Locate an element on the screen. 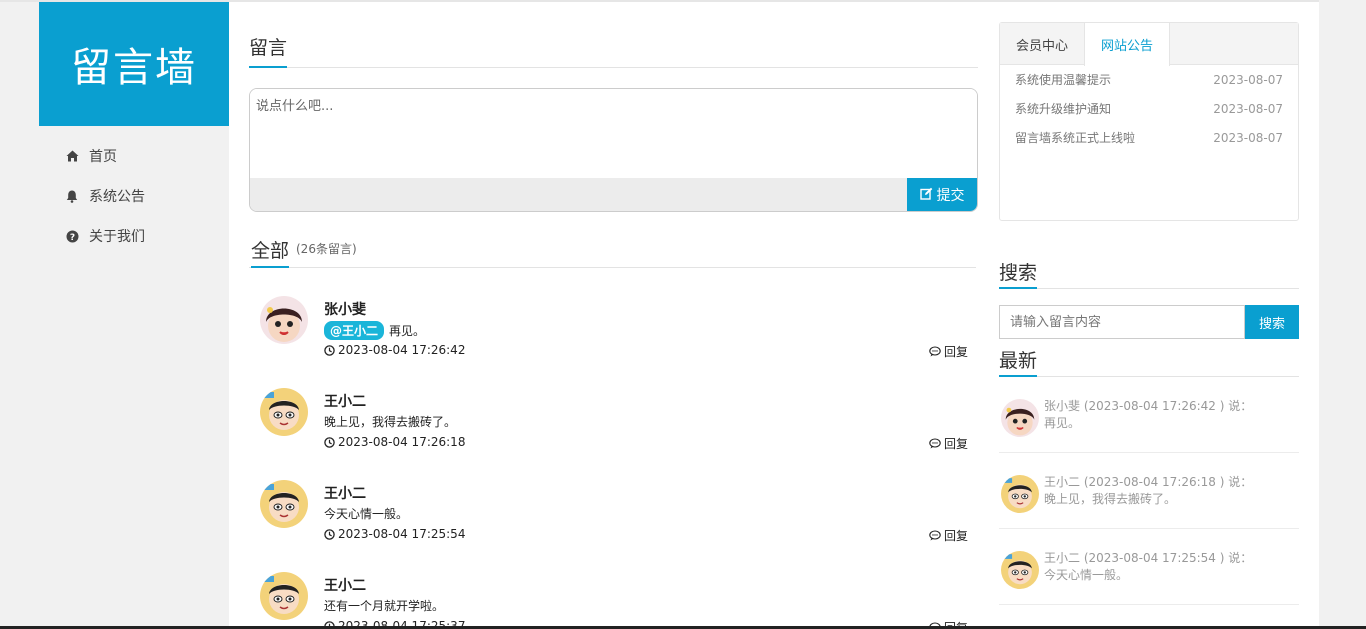 This screenshot has height=629, width=1366. edit-icon is located at coordinates (926, 195).